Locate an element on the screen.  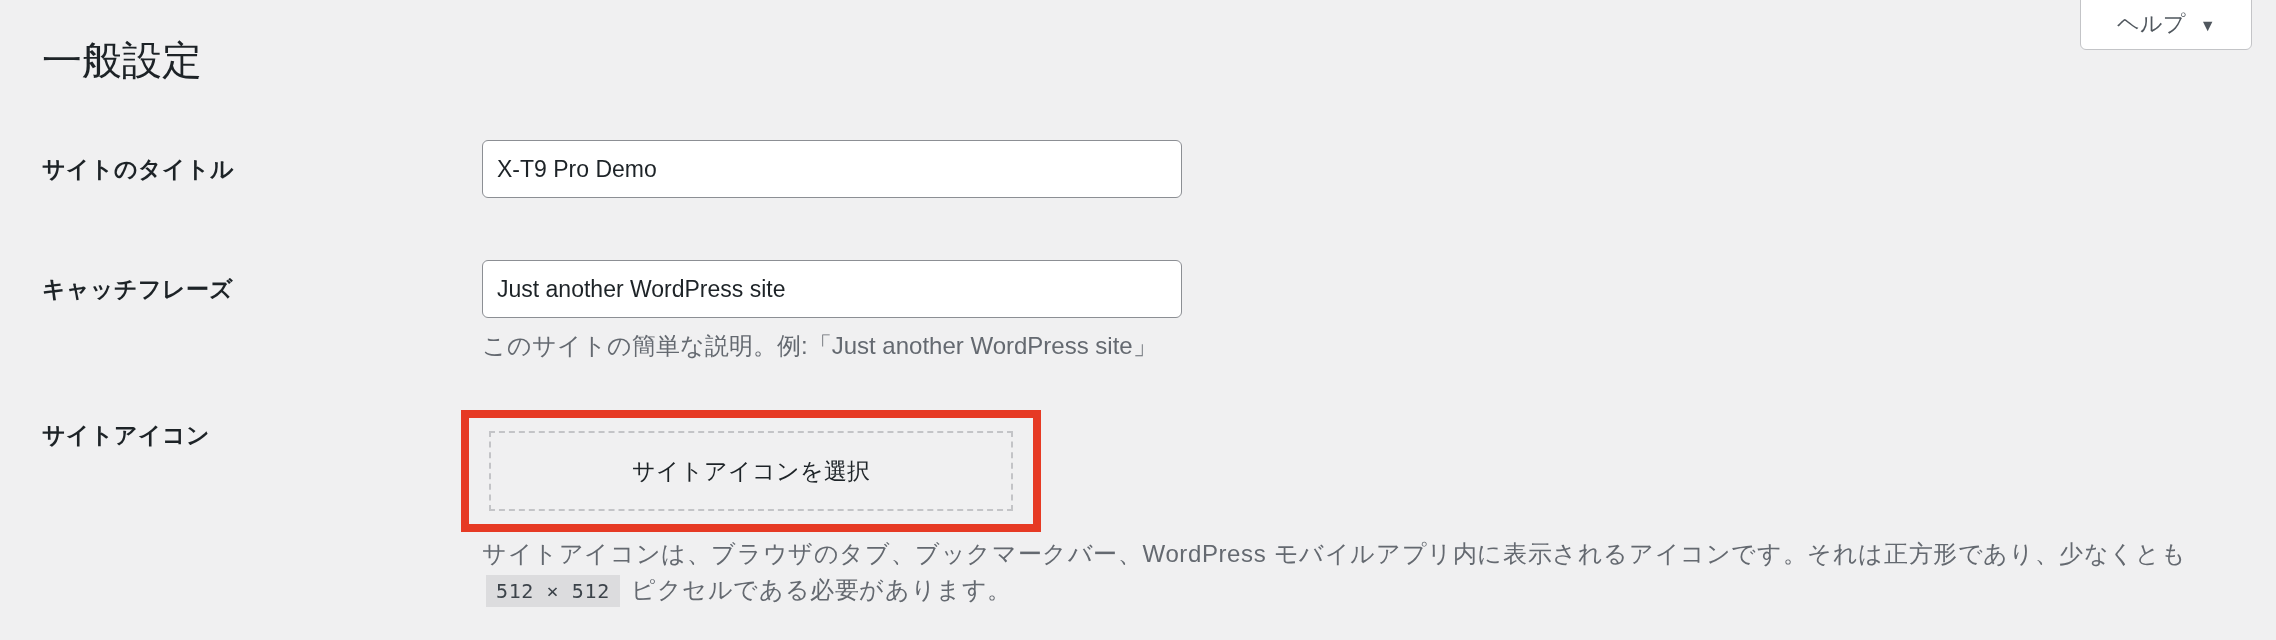
select-icon-button: サイトアイコンを選択 is located at coordinates (751, 471).